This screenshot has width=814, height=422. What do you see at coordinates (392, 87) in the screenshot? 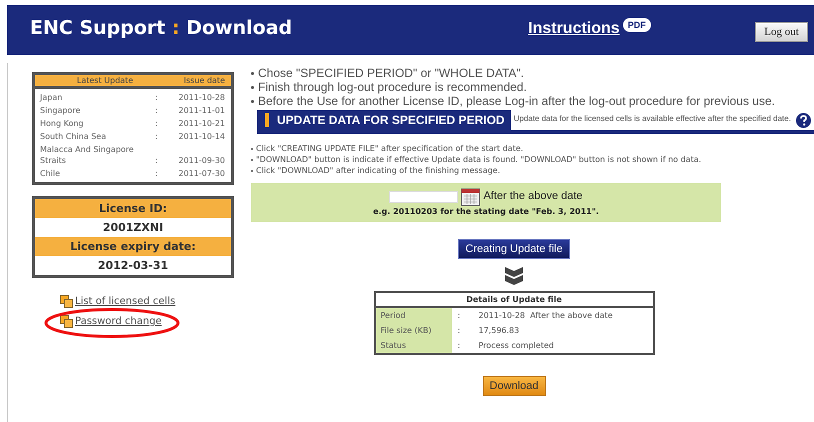
I see `note-text: Finish through log-out procedure is recommended.` at bounding box center [392, 87].